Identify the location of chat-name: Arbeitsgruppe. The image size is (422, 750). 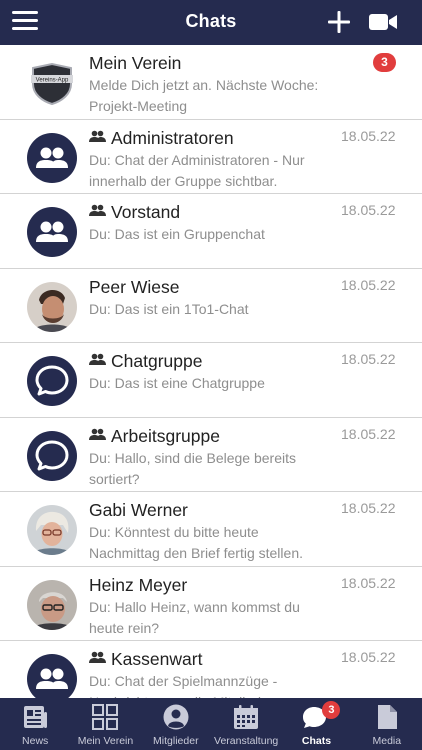
(165, 435).